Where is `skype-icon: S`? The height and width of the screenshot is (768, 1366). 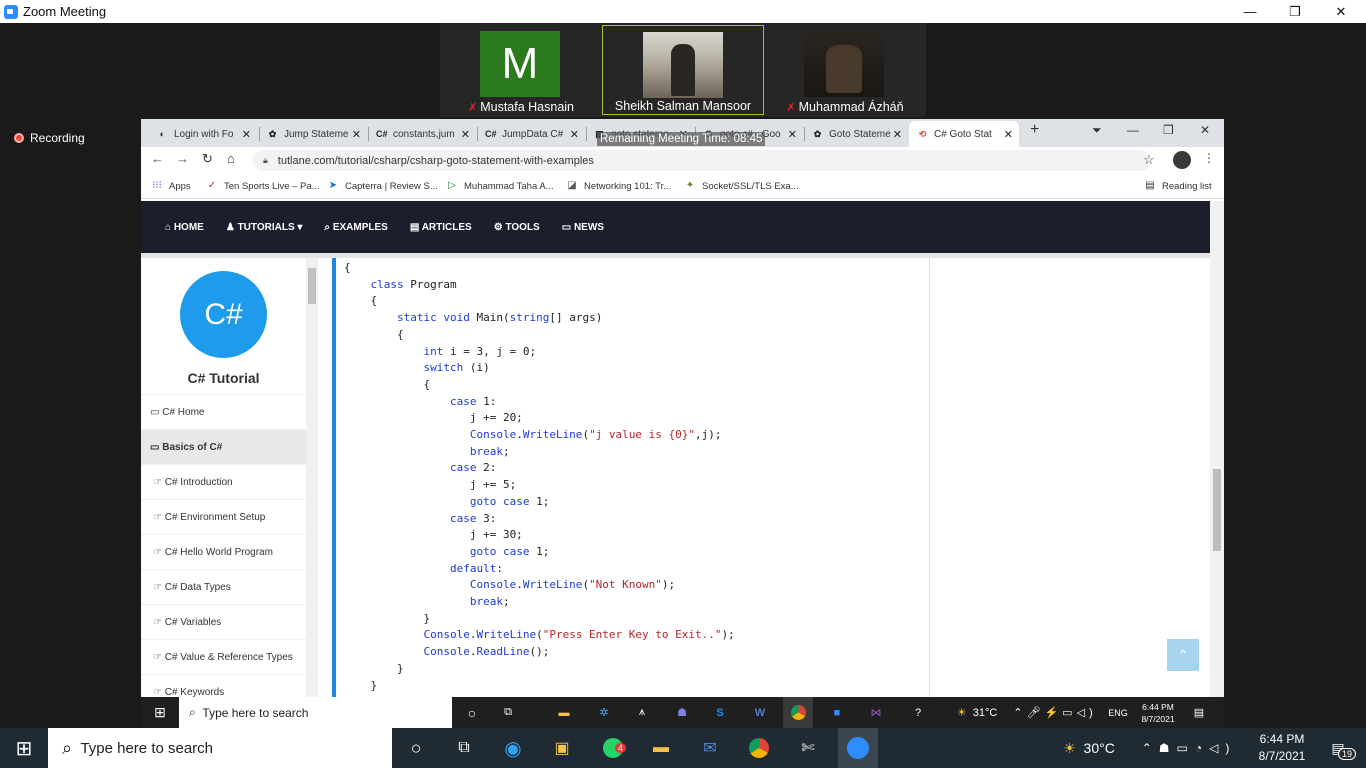 skype-icon: S is located at coordinates (720, 712).